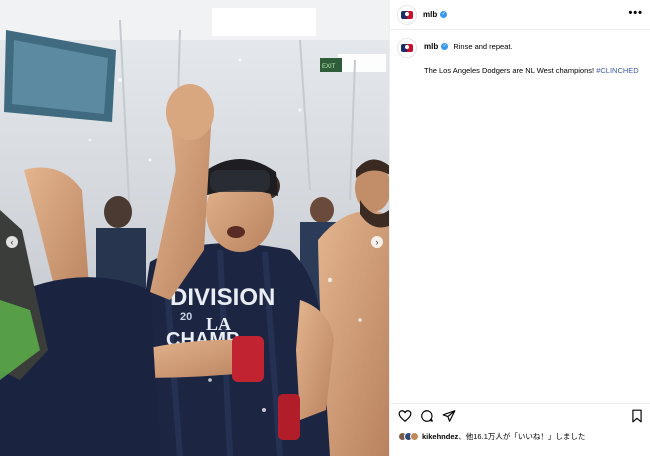  I want to click on username: mlb ✓, so click(435, 14).